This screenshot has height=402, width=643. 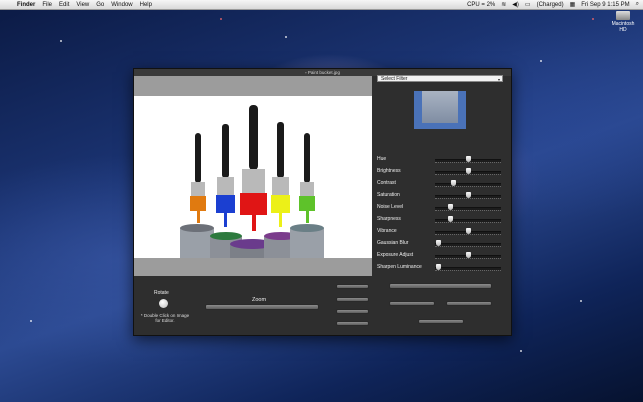 What do you see at coordinates (82, 5) in the screenshot?
I see `menu-view: View` at bounding box center [82, 5].